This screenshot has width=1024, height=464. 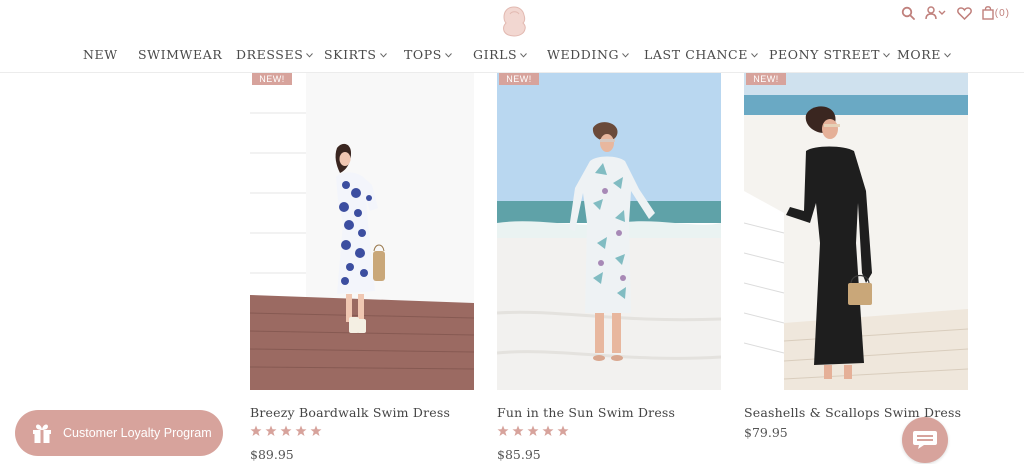 I want to click on logo-icon, so click(x=514, y=21).